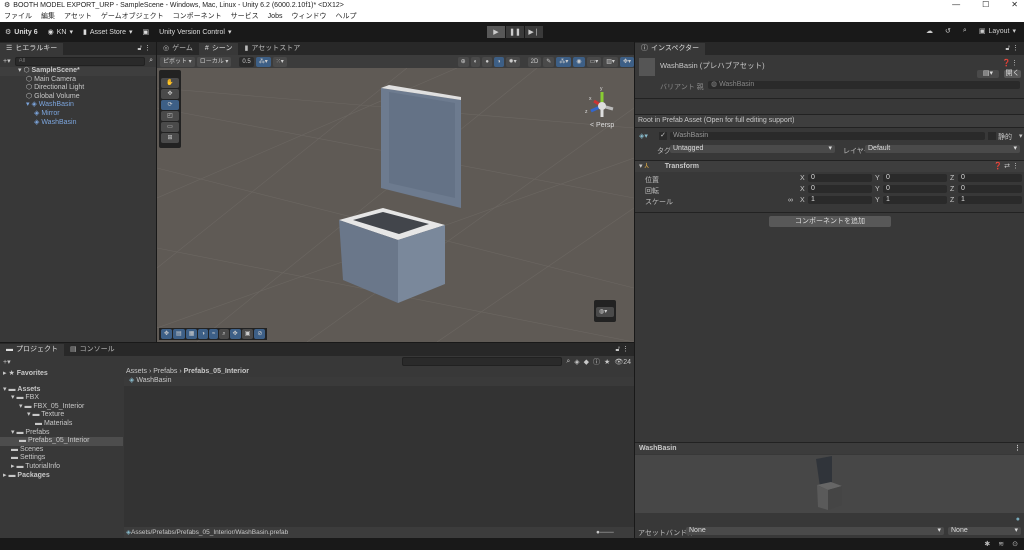 This screenshot has width=1024, height=550. What do you see at coordinates (1010, 63) in the screenshot?
I see `help-icon: ❓⋮` at bounding box center [1010, 63].